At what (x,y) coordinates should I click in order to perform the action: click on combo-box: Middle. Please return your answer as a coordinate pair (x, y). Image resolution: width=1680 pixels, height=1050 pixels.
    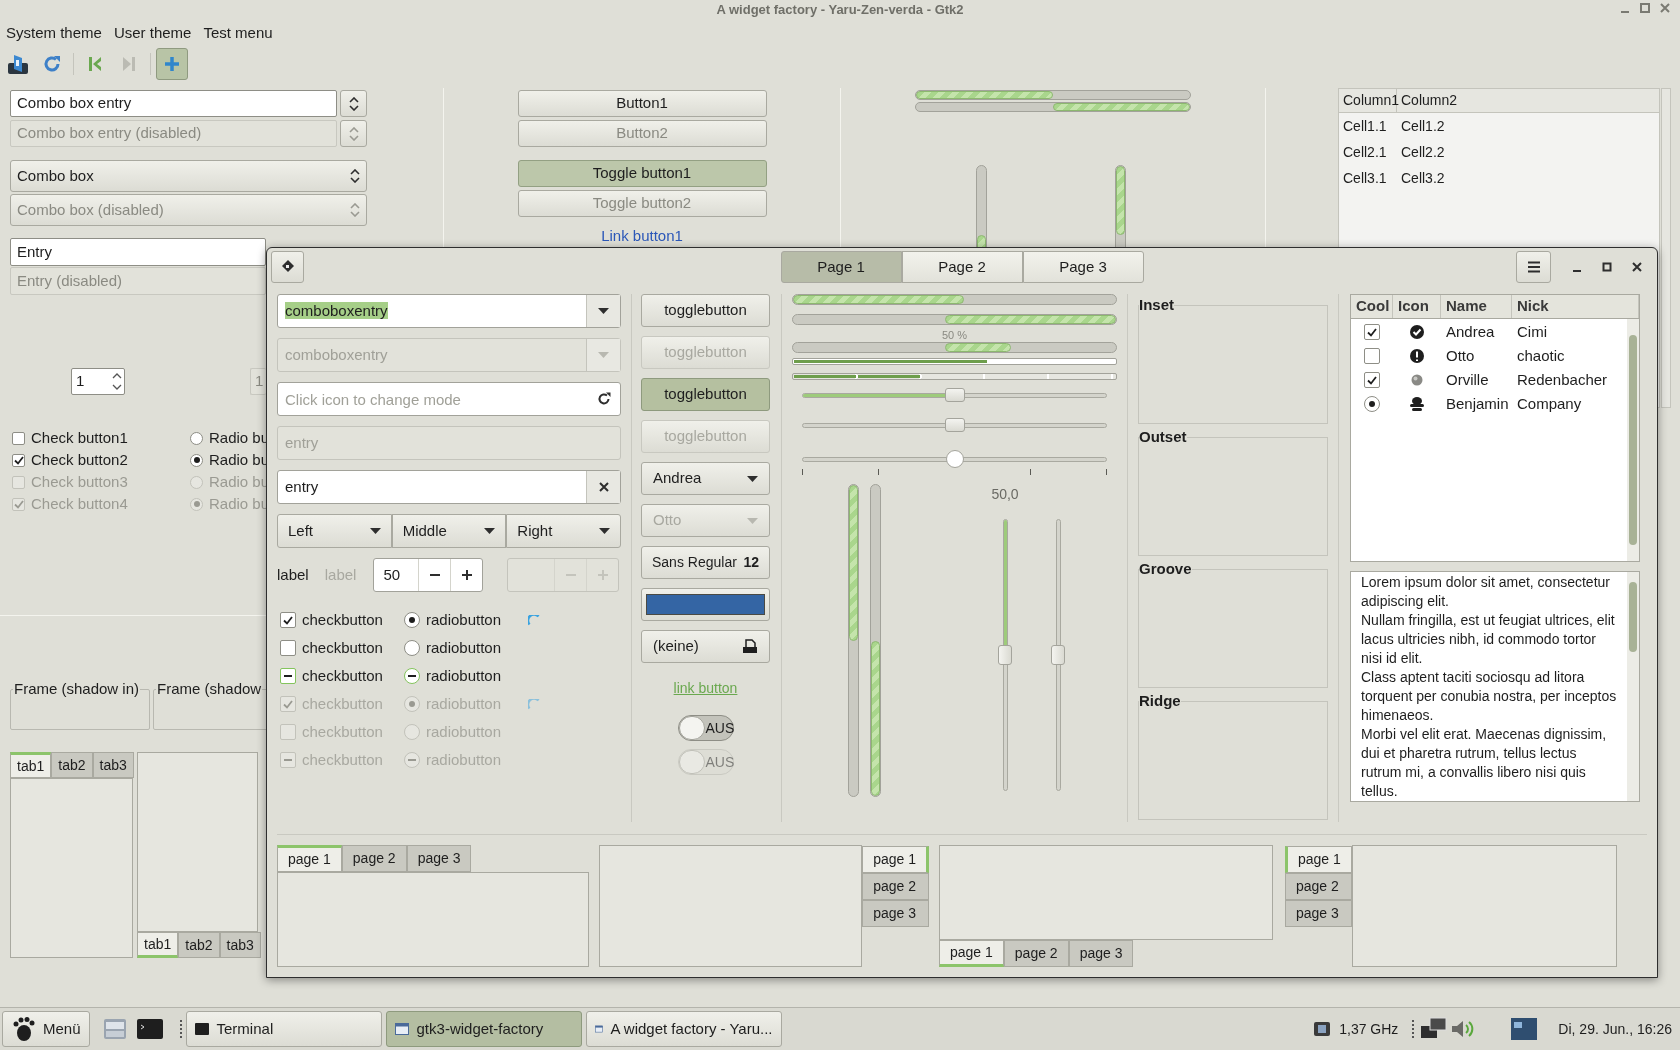
    Looking at the image, I should click on (449, 531).